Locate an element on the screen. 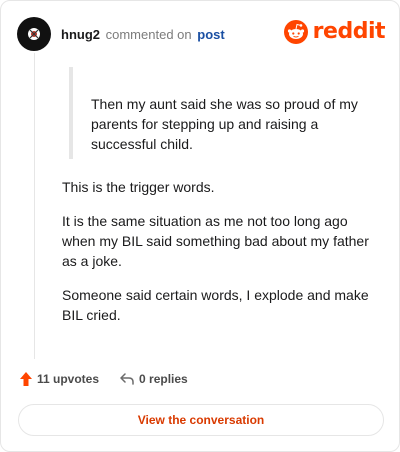 This screenshot has width=400, height=452. comment-paragraph: This is the trigger words. is located at coordinates (138, 187).